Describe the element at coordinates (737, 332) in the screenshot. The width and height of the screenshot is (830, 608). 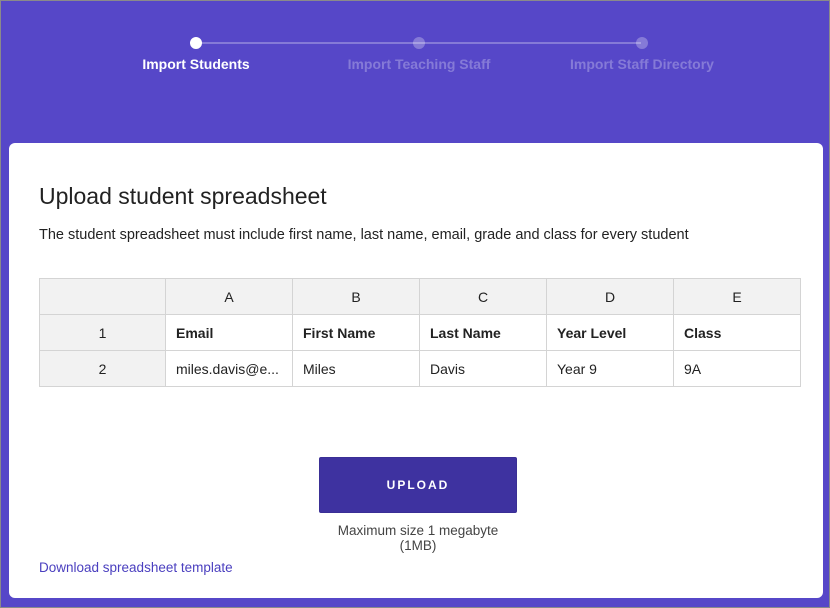
I see `table-cell: Class` at that location.